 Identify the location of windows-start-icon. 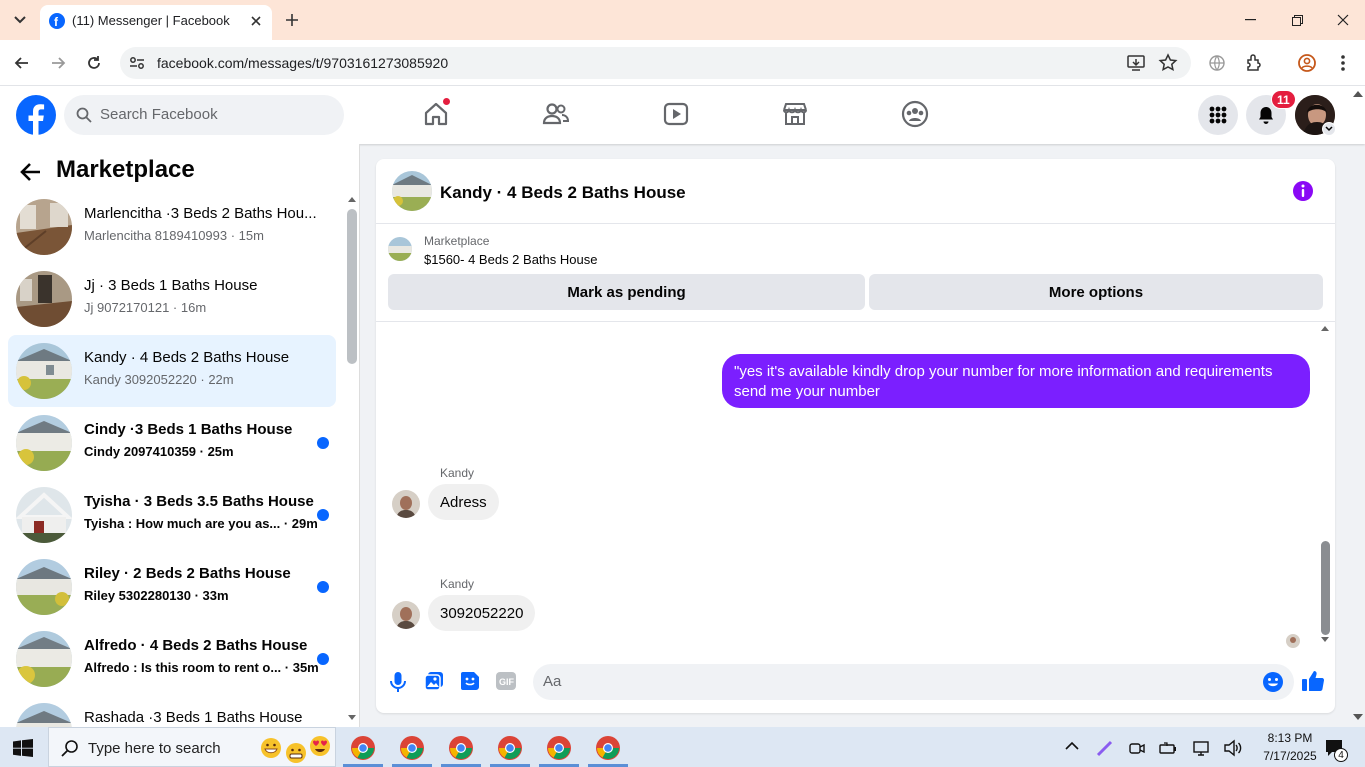
(23, 748).